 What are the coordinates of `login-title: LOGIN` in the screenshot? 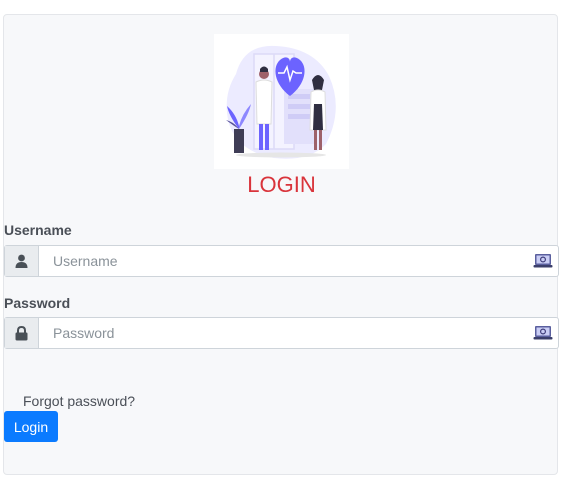 It's located at (281, 184).